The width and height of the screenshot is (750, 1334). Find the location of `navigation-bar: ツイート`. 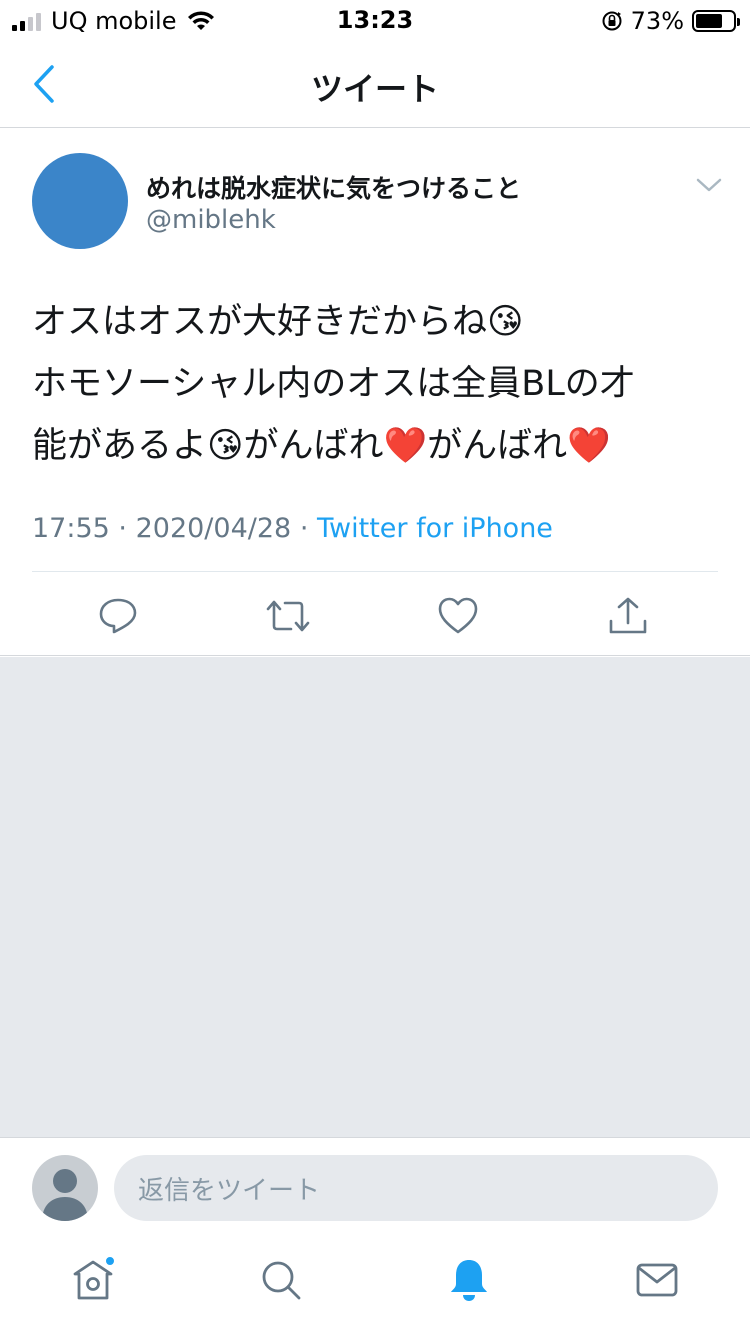

navigation-bar: ツイート is located at coordinates (375, 84).